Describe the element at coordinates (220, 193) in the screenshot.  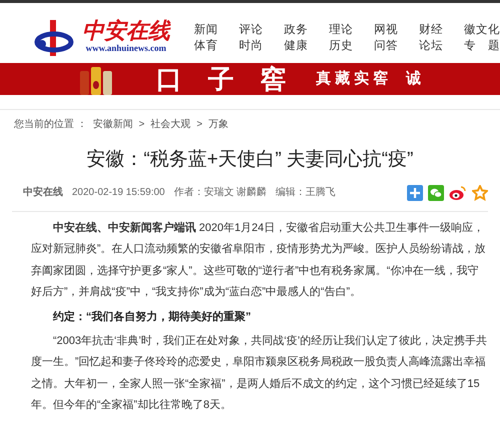
I see `article-author: 作者：安瑞文 谢麟麟` at that location.